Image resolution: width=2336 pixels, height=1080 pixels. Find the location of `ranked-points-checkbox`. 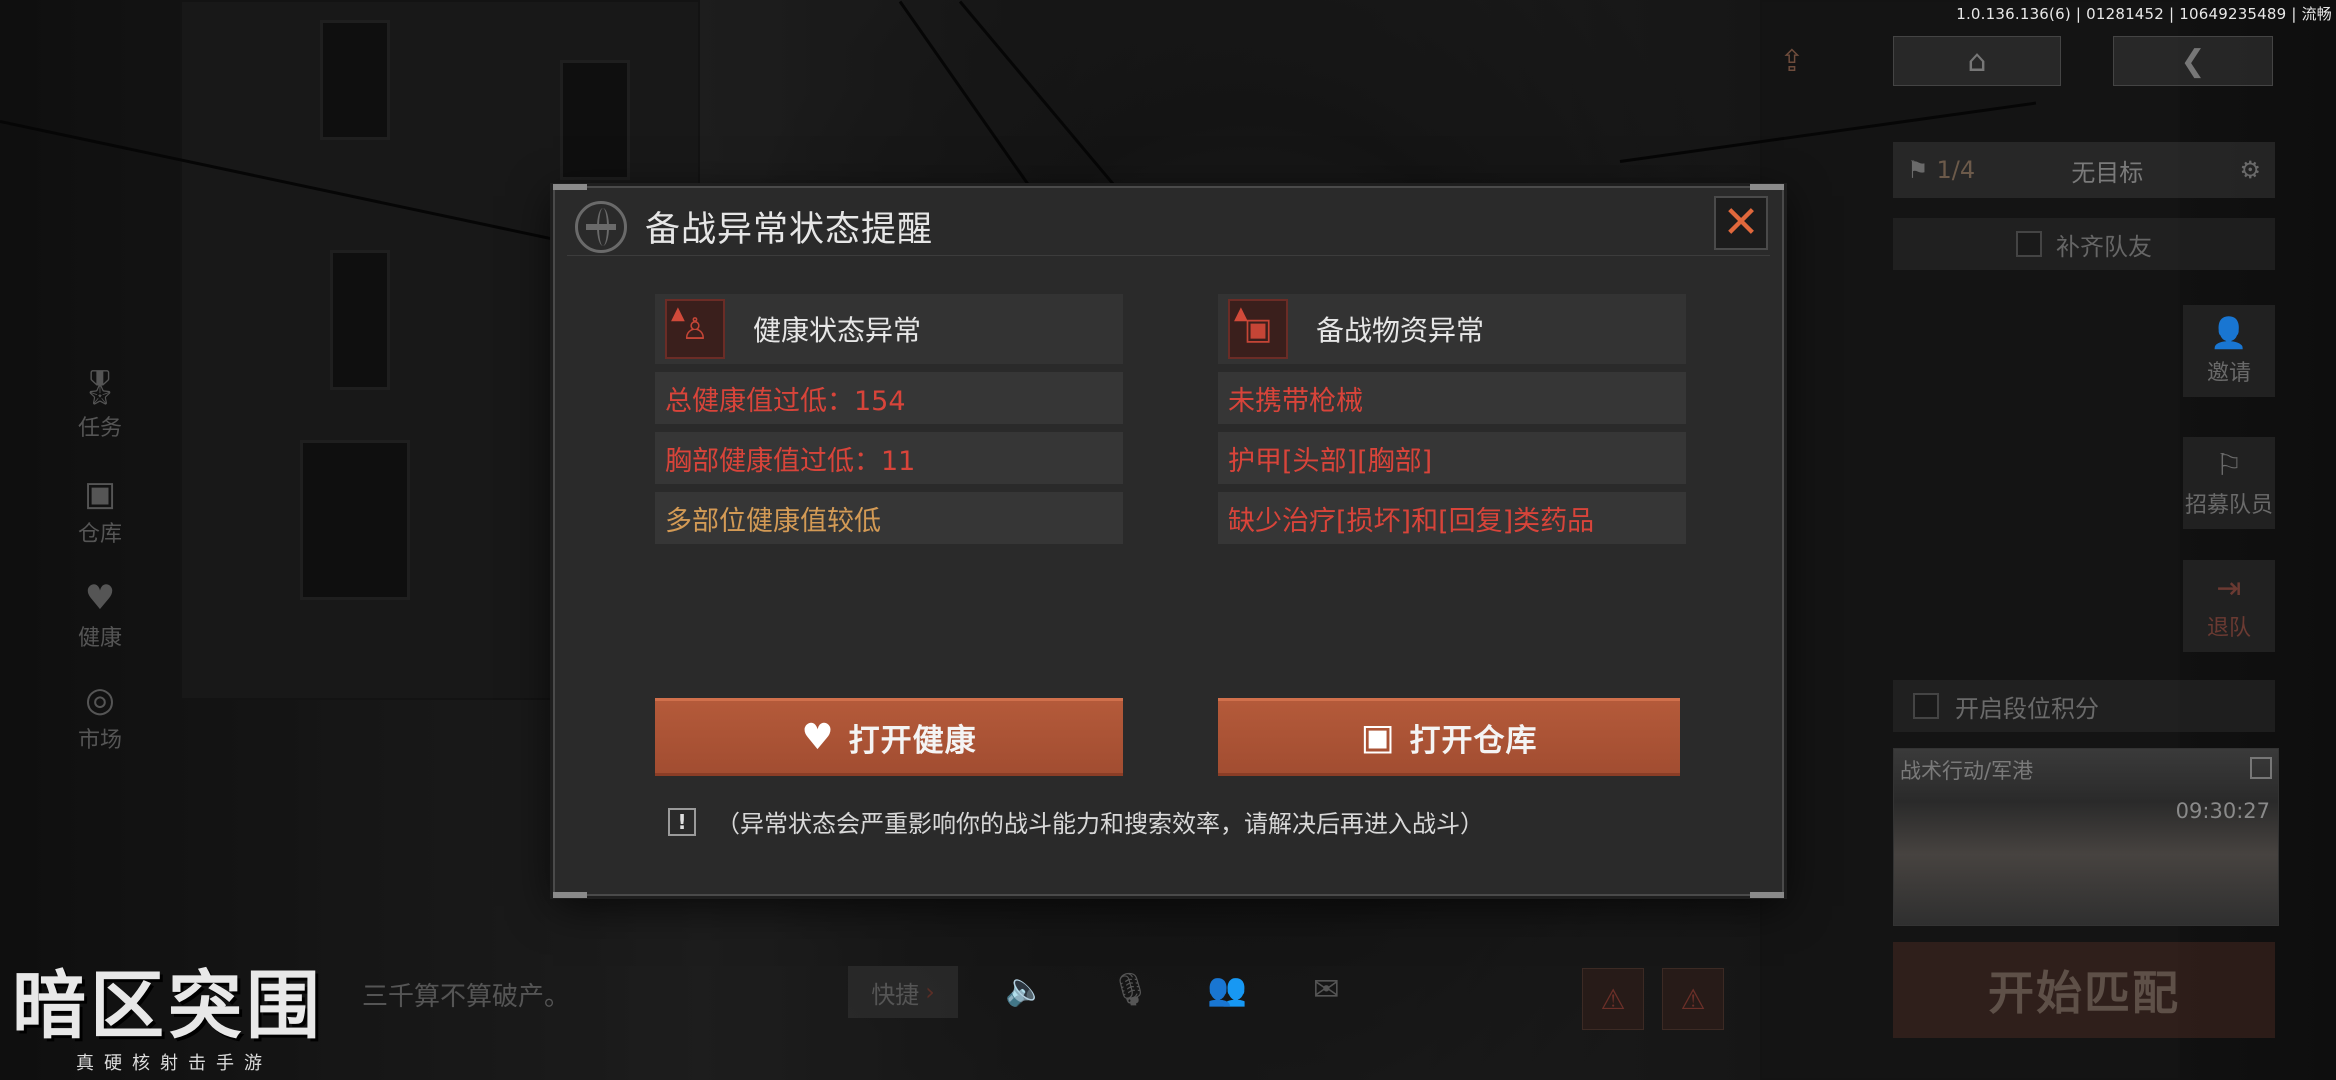

ranked-points-checkbox is located at coordinates (1926, 706).